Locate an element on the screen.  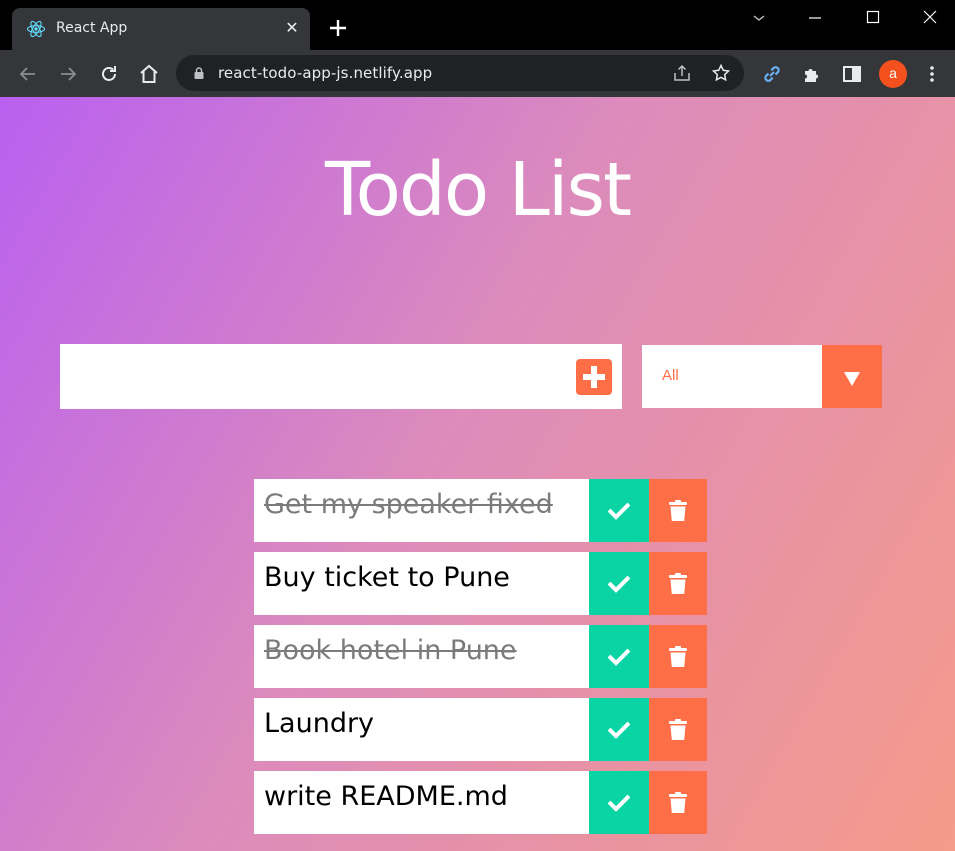
tab-title: React App is located at coordinates (92, 28).